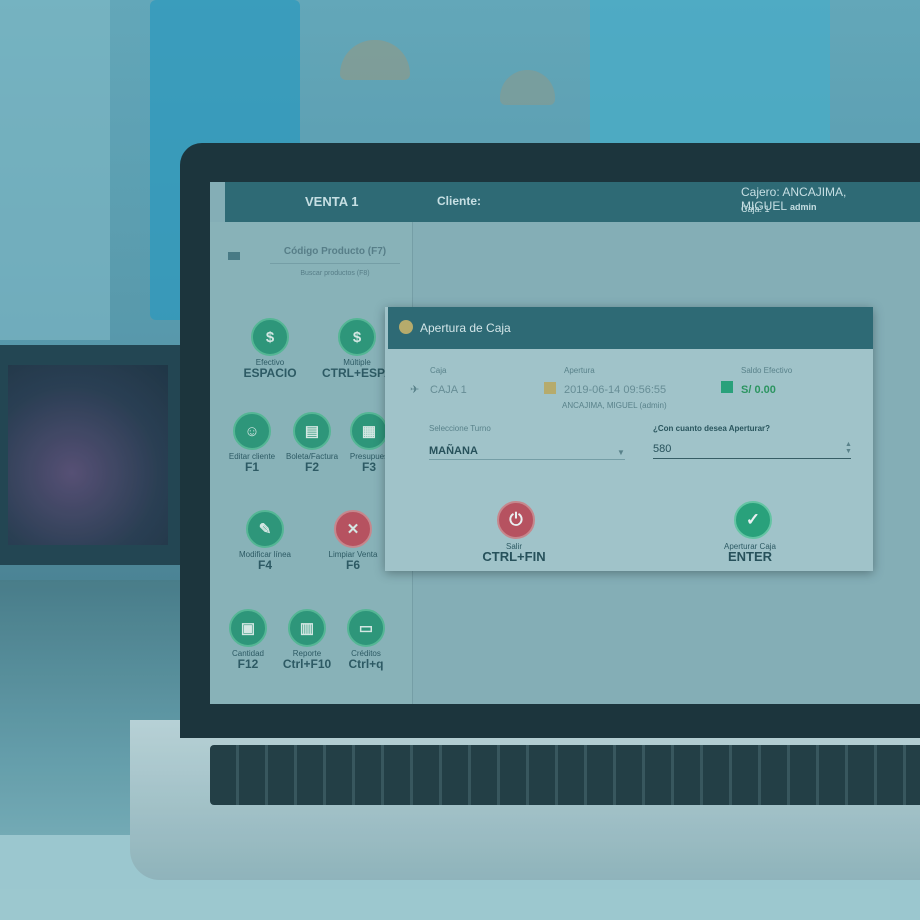 Image resolution: width=920 pixels, height=920 pixels. What do you see at coordinates (369, 431) in the screenshot?
I see `budget-icon: ▦` at bounding box center [369, 431].